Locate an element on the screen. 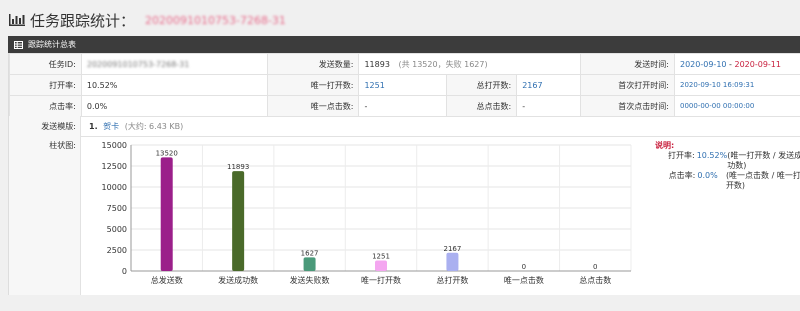 The image size is (800, 311). bar-value-label: 1251 is located at coordinates (381, 256).